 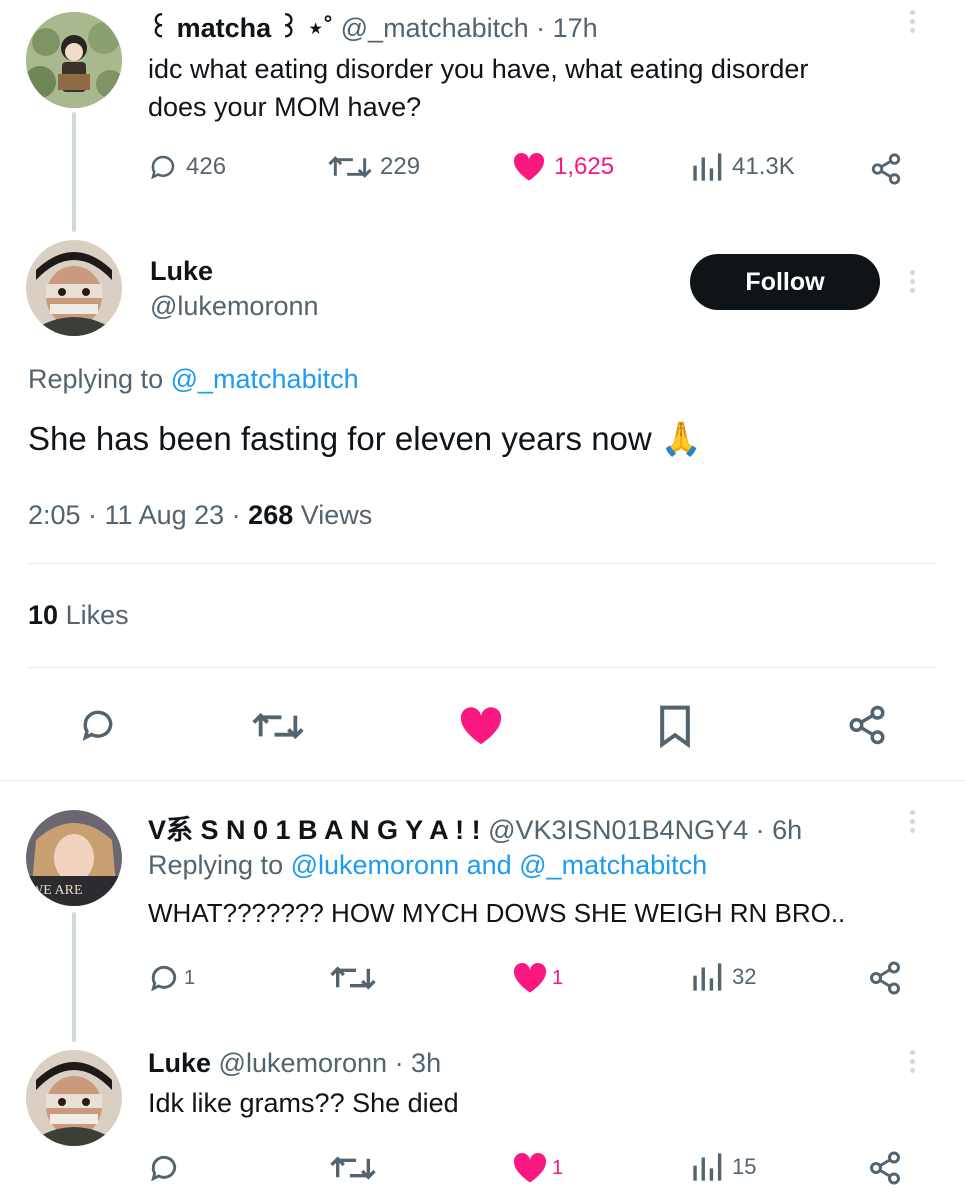 I want to click on tweet-header: Luke @lukemoronn · 3h, so click(x=294, y=1063).